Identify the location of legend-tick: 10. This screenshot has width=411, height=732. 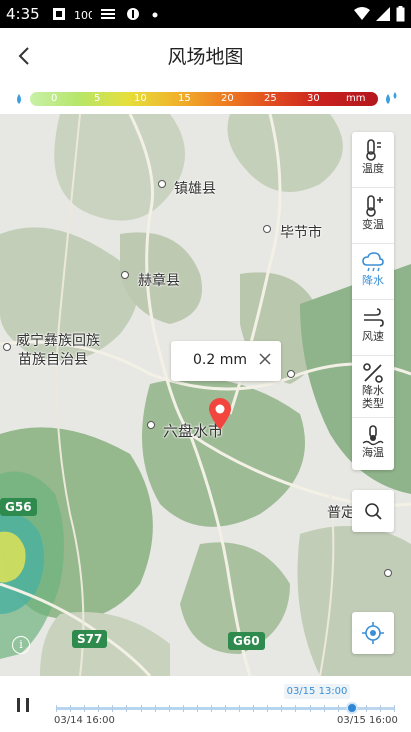
(140, 98).